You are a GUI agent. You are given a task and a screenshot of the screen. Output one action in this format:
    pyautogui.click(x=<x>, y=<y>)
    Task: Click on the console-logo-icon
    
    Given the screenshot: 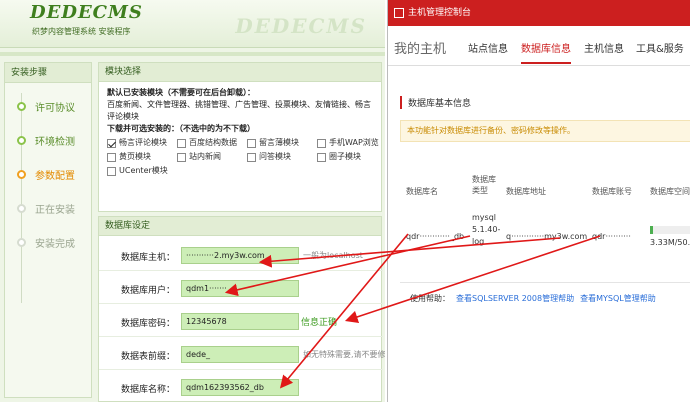 What is the action you would take?
    pyautogui.click(x=399, y=13)
    